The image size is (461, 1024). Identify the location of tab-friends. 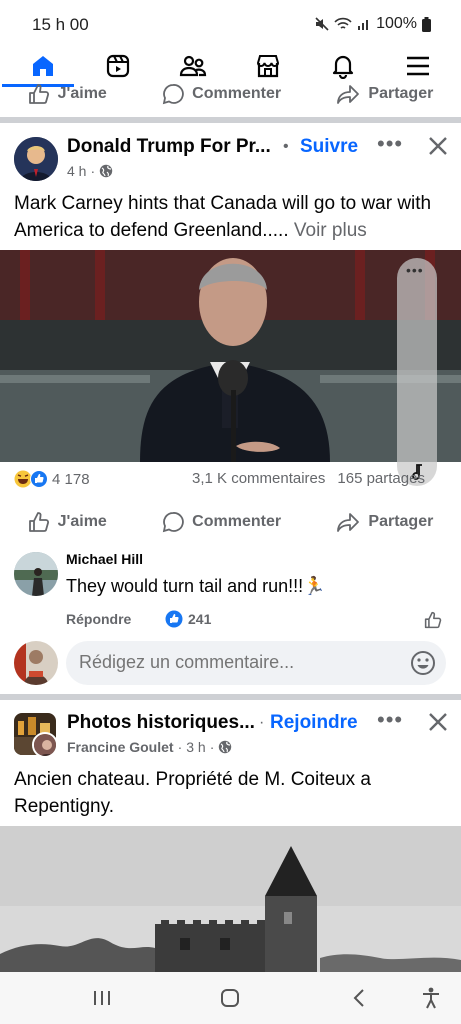
(193, 66).